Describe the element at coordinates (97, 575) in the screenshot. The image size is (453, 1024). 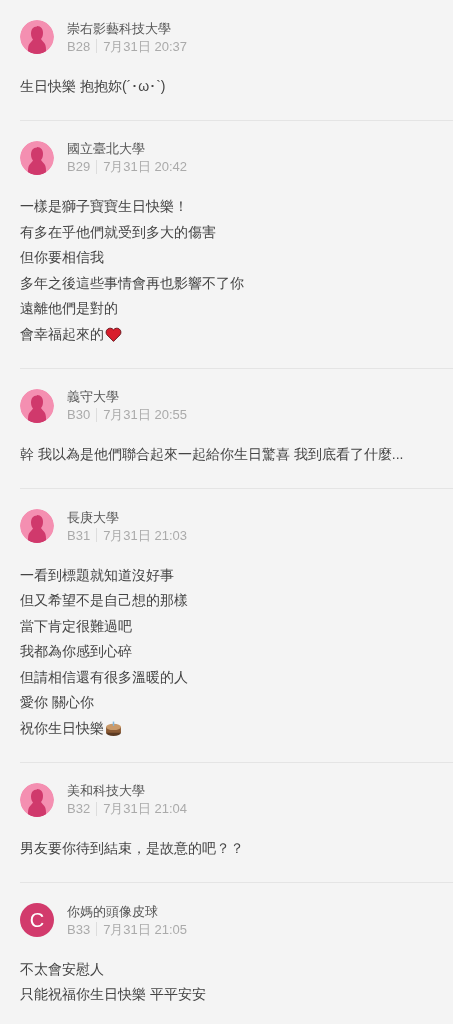
I see `comment-text: 一看到標題就知道沒好事` at that location.